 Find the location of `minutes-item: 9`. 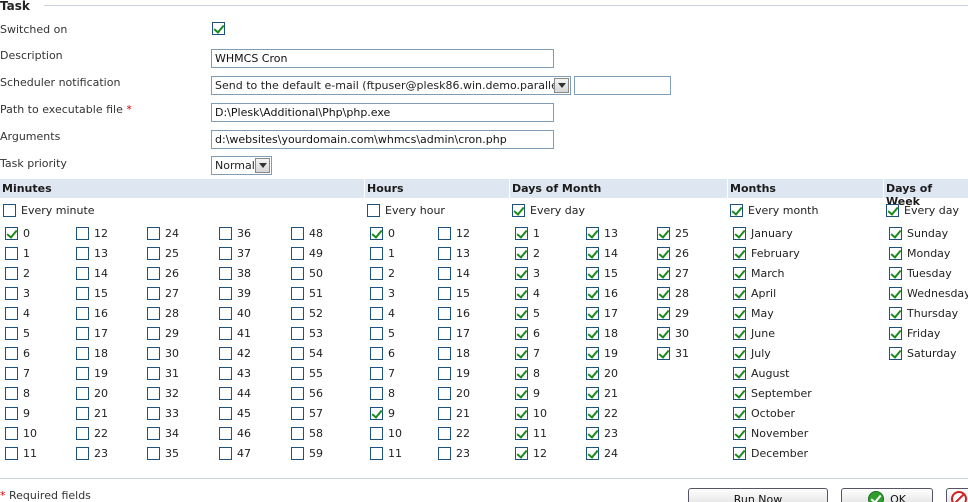

minutes-item: 9 is located at coordinates (17, 413).